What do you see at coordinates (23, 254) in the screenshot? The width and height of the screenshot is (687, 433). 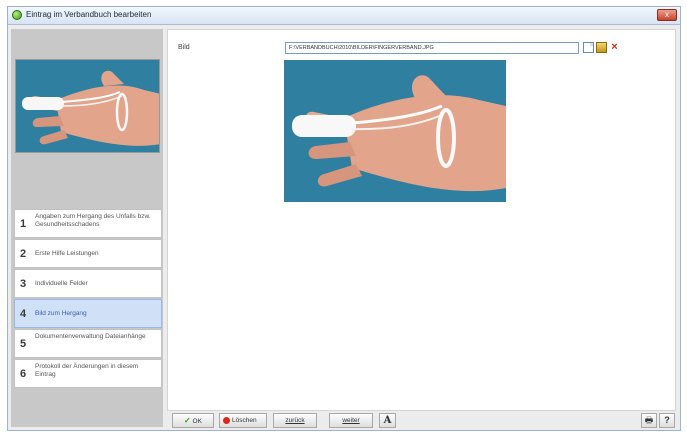 I see `step-number: 2` at bounding box center [23, 254].